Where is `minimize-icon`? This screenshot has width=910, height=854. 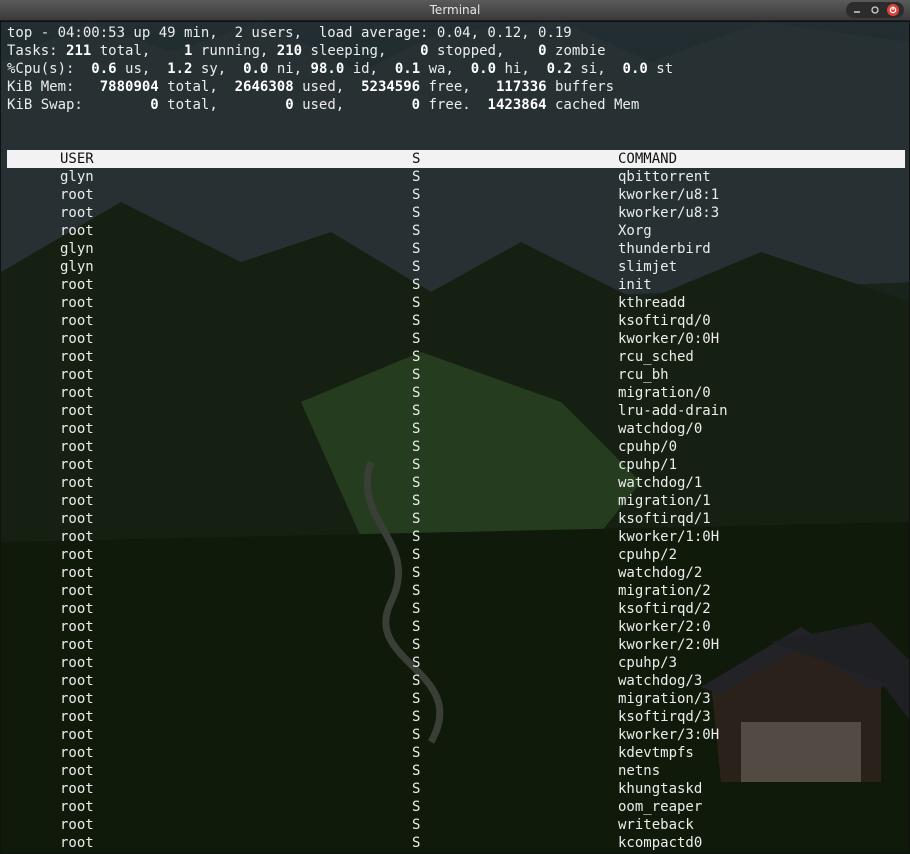 minimize-icon is located at coordinates (857, 12).